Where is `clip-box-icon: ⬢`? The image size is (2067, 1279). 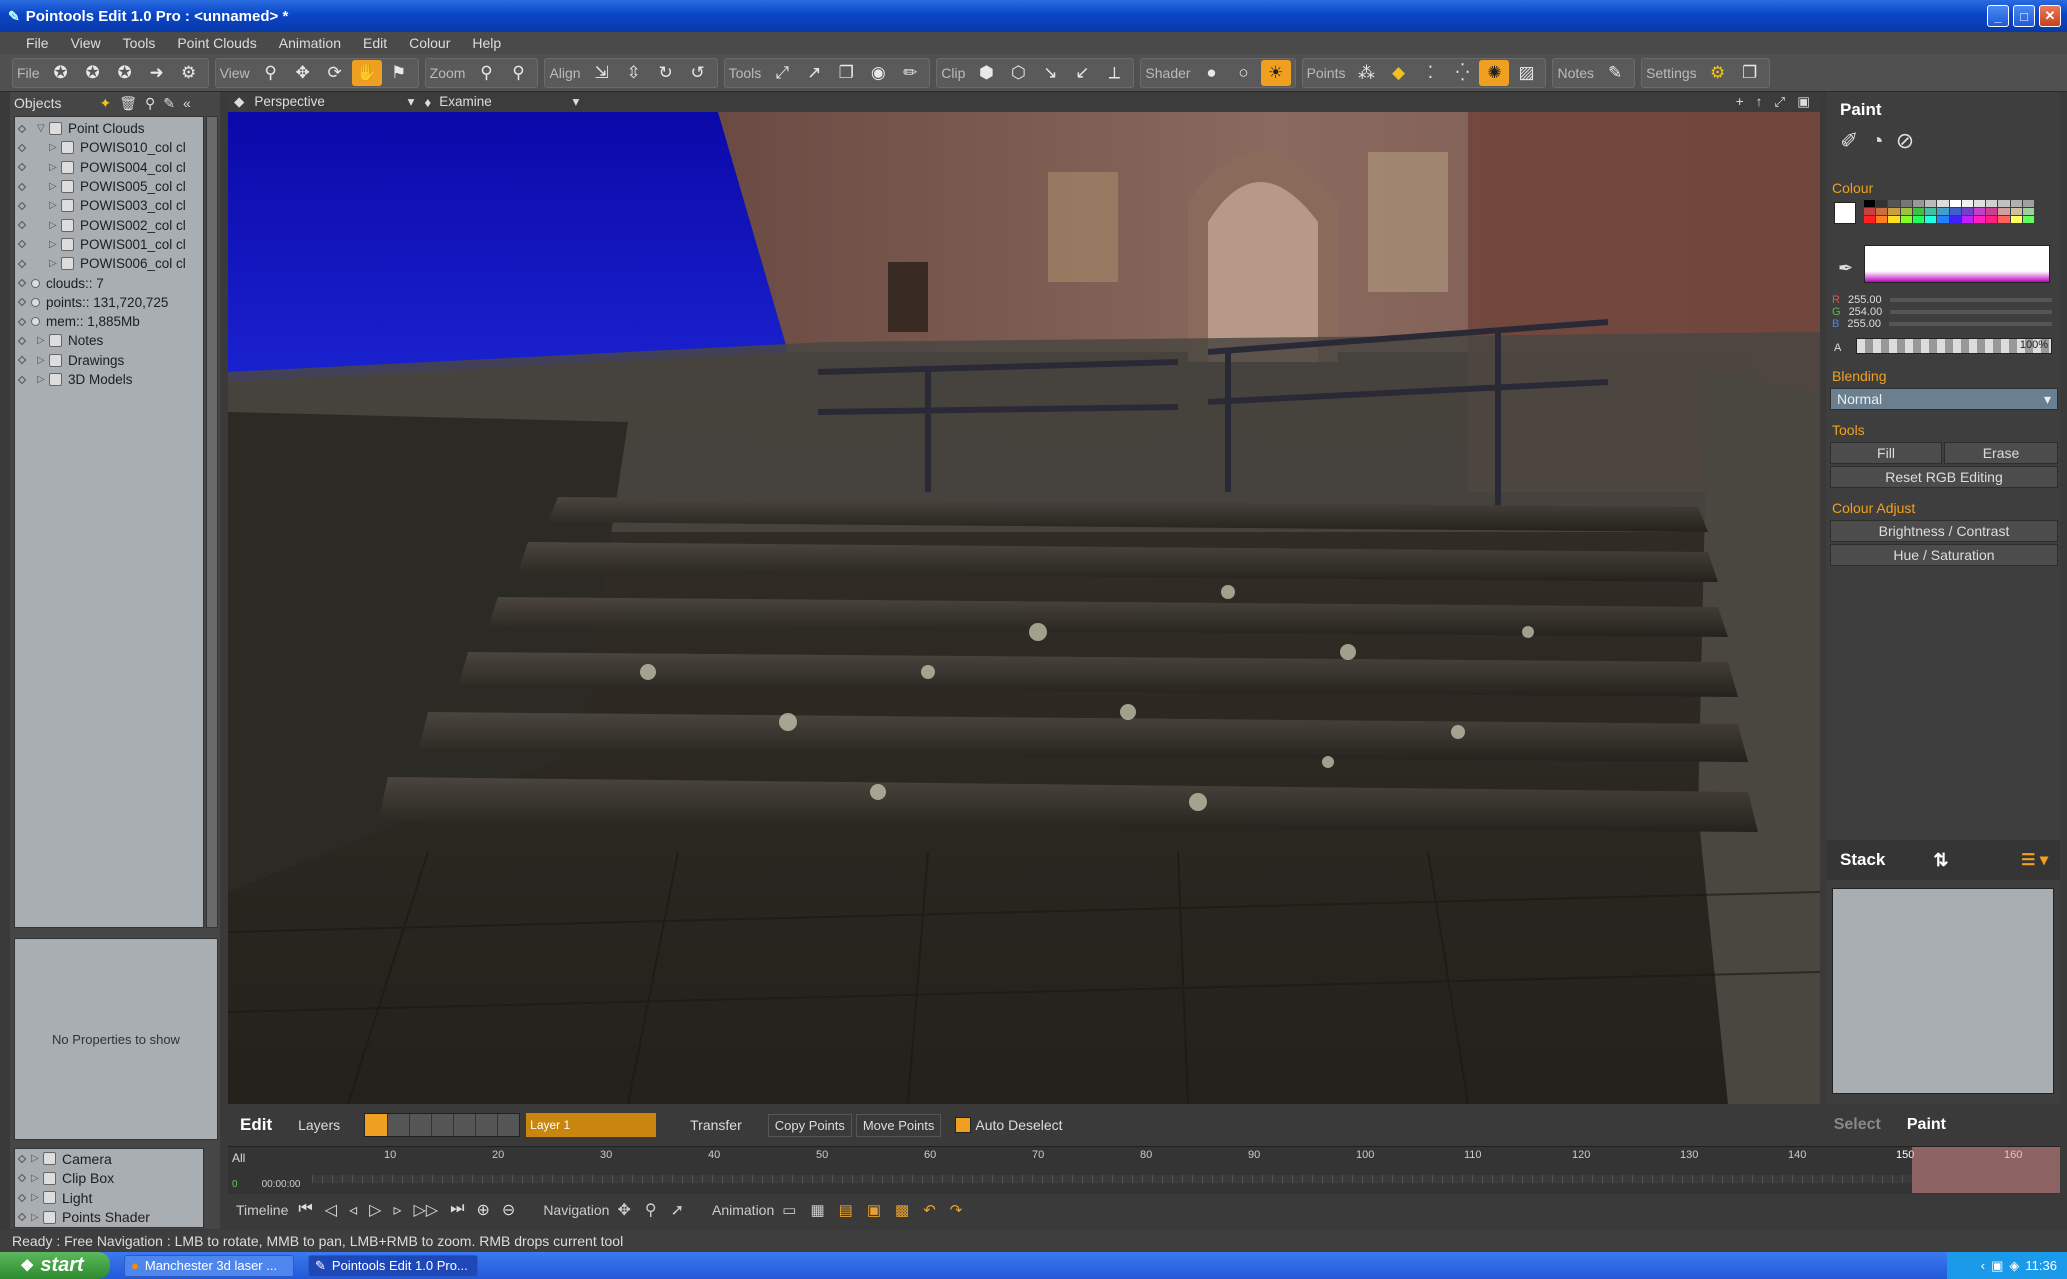 clip-box-icon: ⬢ is located at coordinates (986, 73).